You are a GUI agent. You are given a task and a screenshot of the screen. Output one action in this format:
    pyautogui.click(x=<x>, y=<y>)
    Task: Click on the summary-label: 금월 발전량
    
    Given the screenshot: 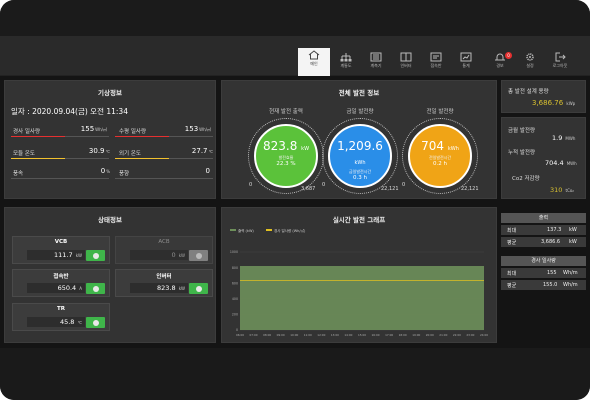 What is the action you would take?
    pyautogui.click(x=522, y=131)
    